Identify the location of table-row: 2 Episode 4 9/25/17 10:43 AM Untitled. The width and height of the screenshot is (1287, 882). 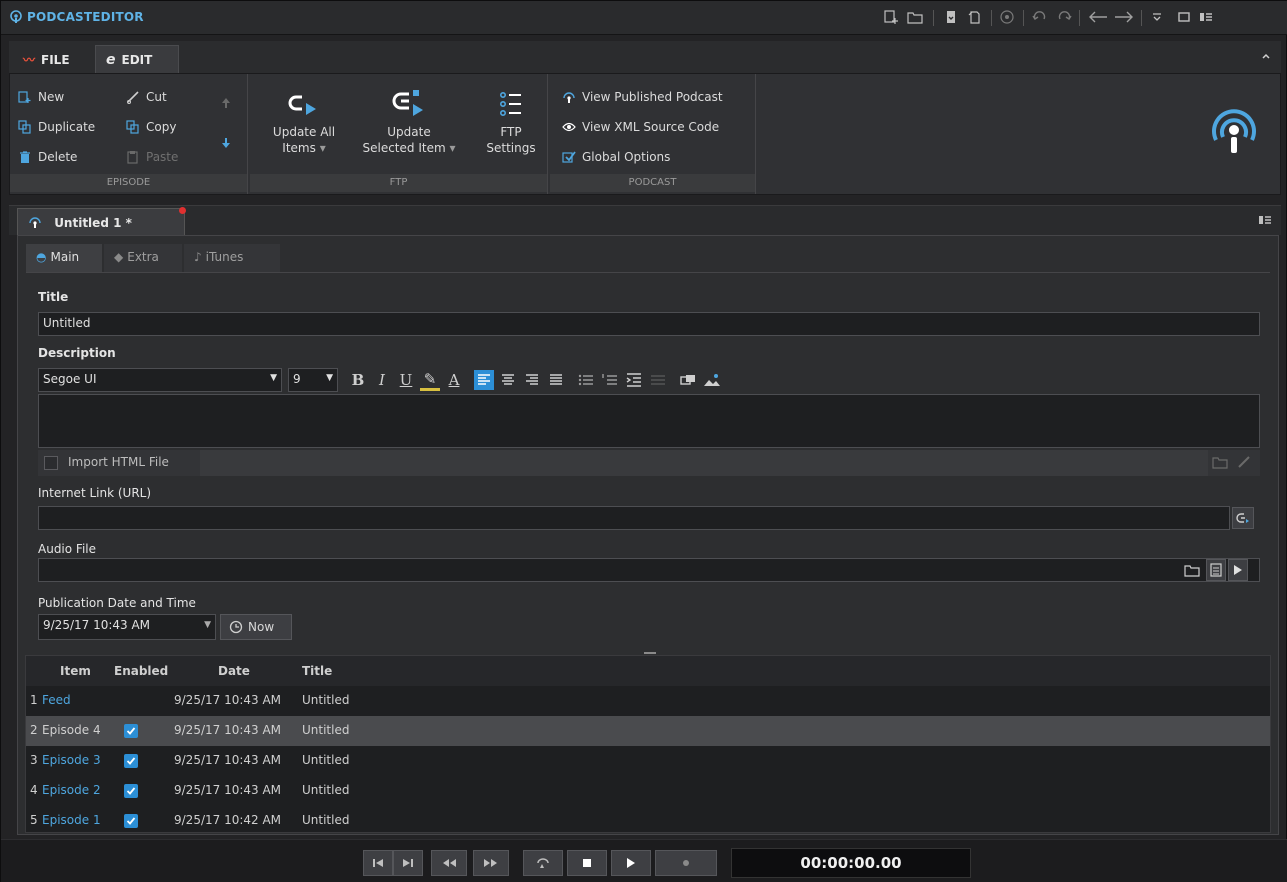
(648, 731).